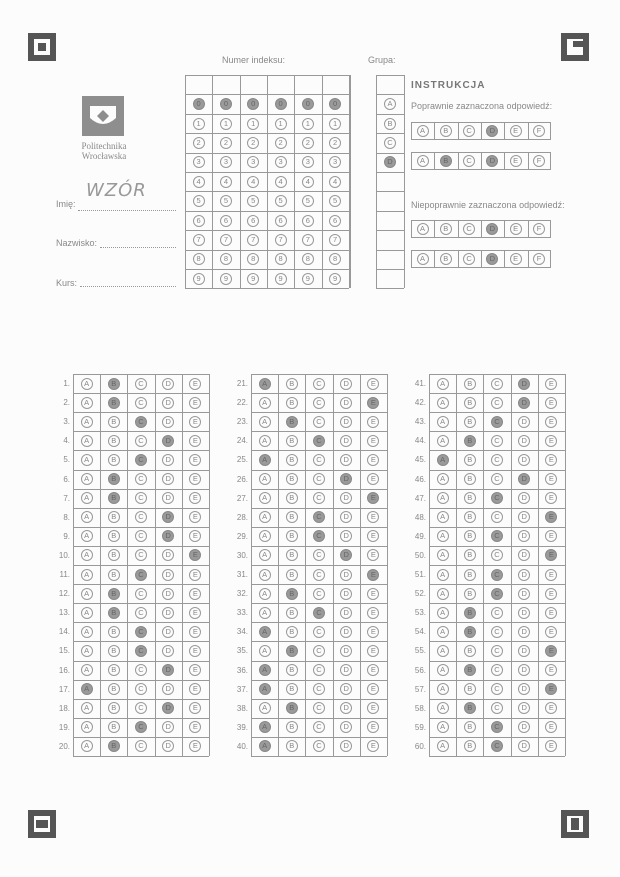 The height and width of the screenshot is (877, 620). Describe the element at coordinates (335, 278) in the screenshot. I see `index-digit-bubble: 9` at that location.